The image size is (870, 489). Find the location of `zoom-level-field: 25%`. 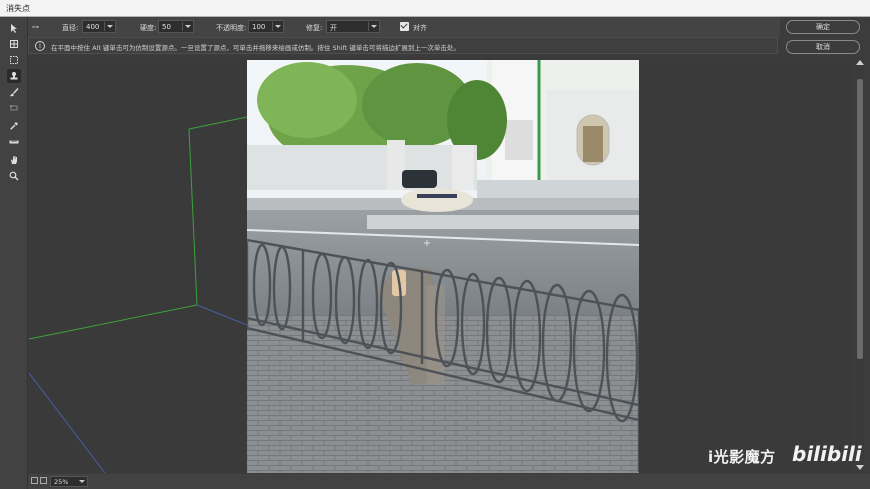

zoom-level-field: 25% is located at coordinates (69, 481).